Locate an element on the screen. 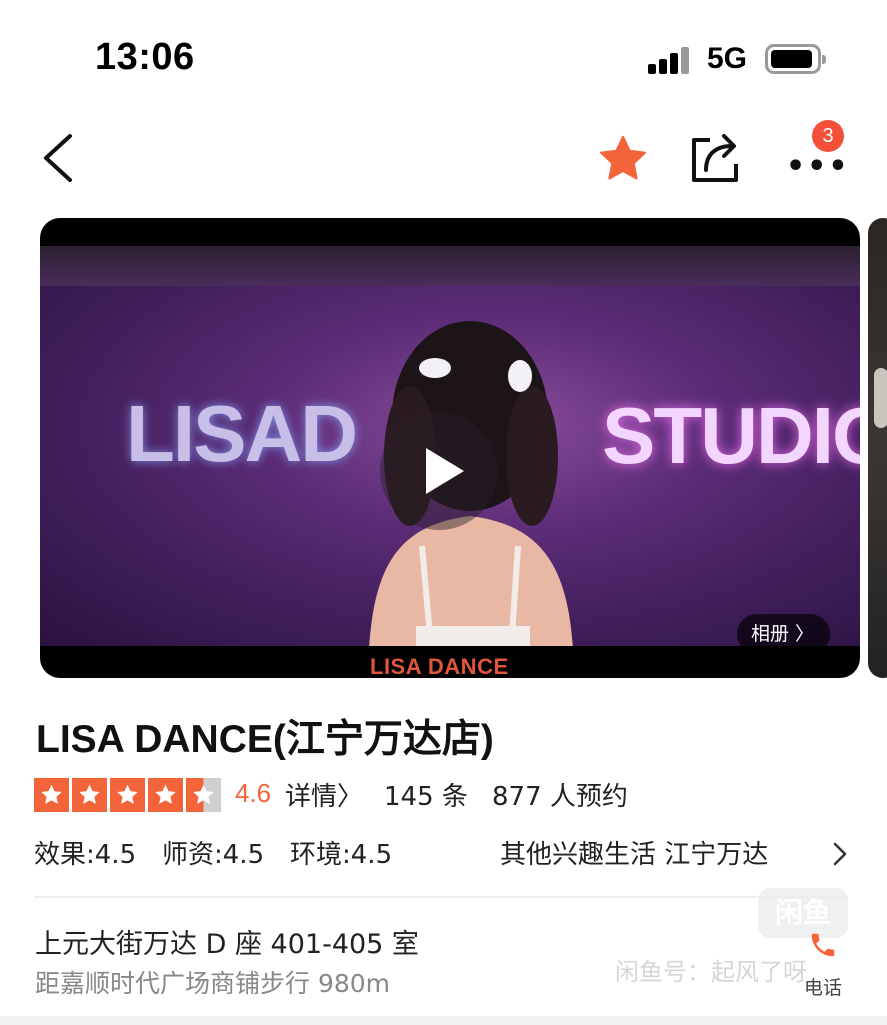 This screenshot has height=1025, width=887. back-button is located at coordinates (60, 158).